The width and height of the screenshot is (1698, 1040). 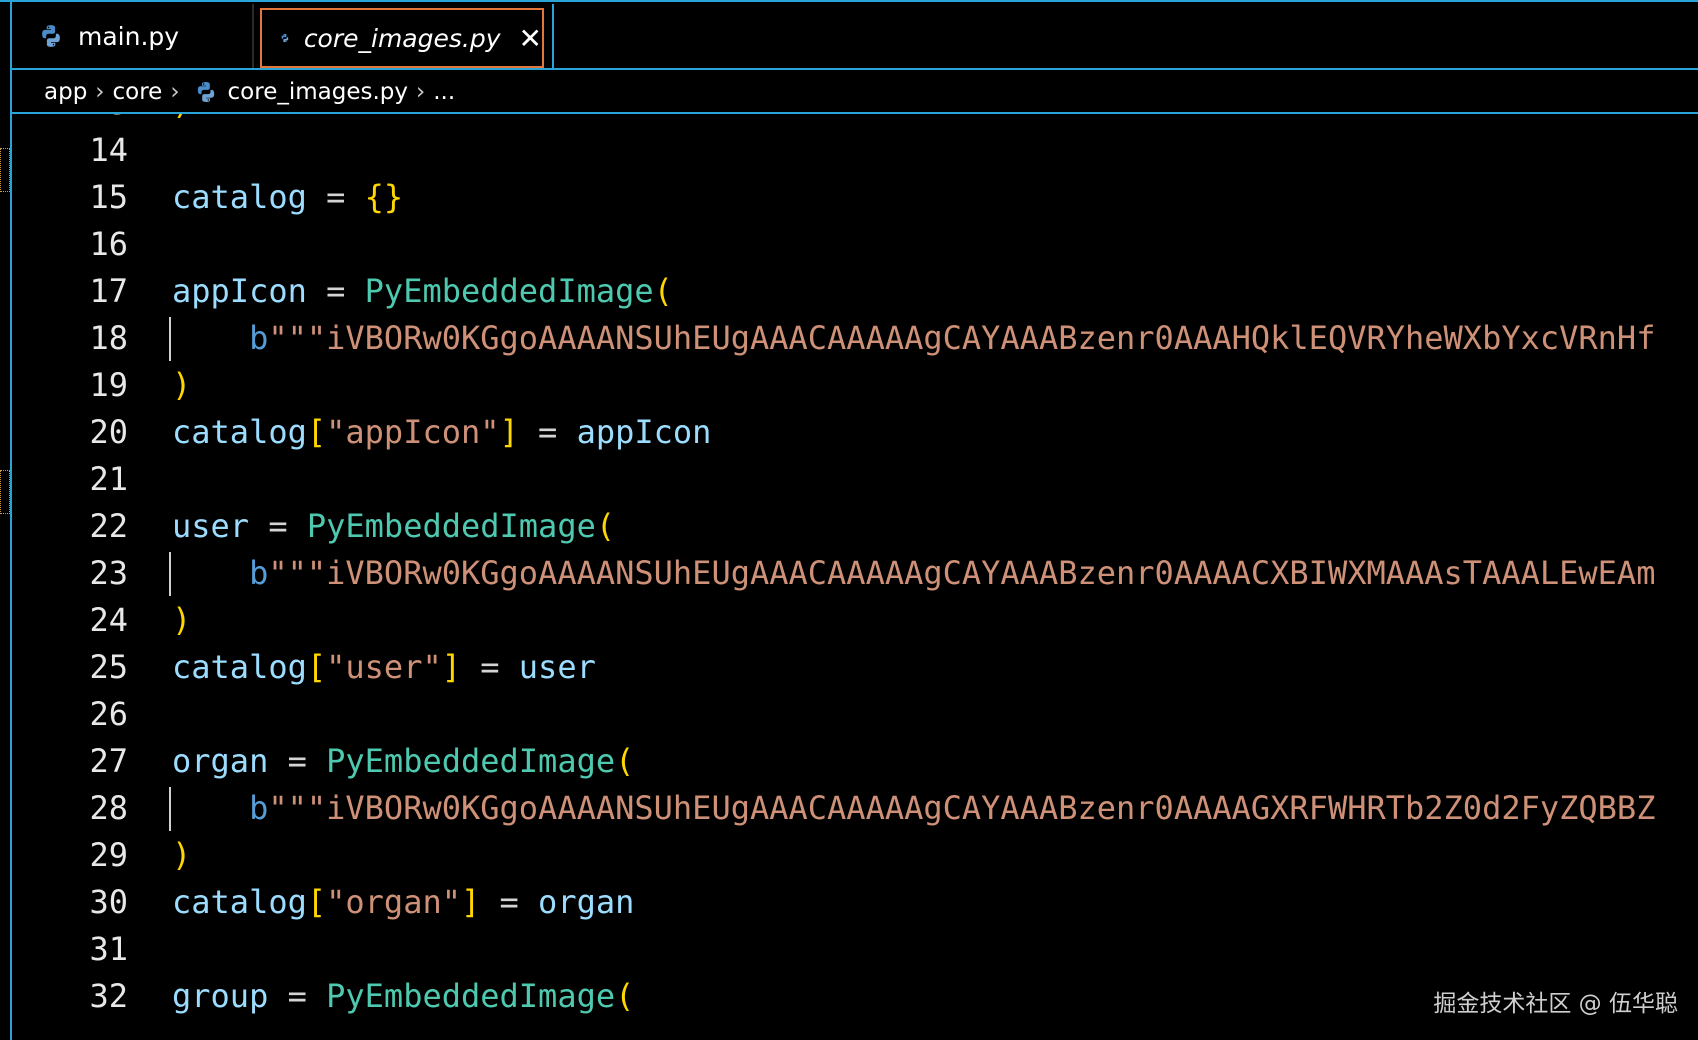 What do you see at coordinates (855, 120) in the screenshot?
I see `code-line: 13)` at bounding box center [855, 120].